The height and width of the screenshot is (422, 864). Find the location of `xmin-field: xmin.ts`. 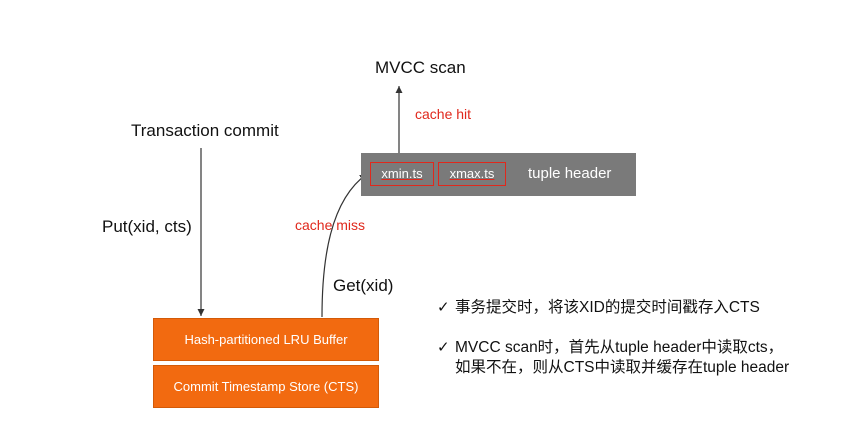

xmin-field: xmin.ts is located at coordinates (402, 174).